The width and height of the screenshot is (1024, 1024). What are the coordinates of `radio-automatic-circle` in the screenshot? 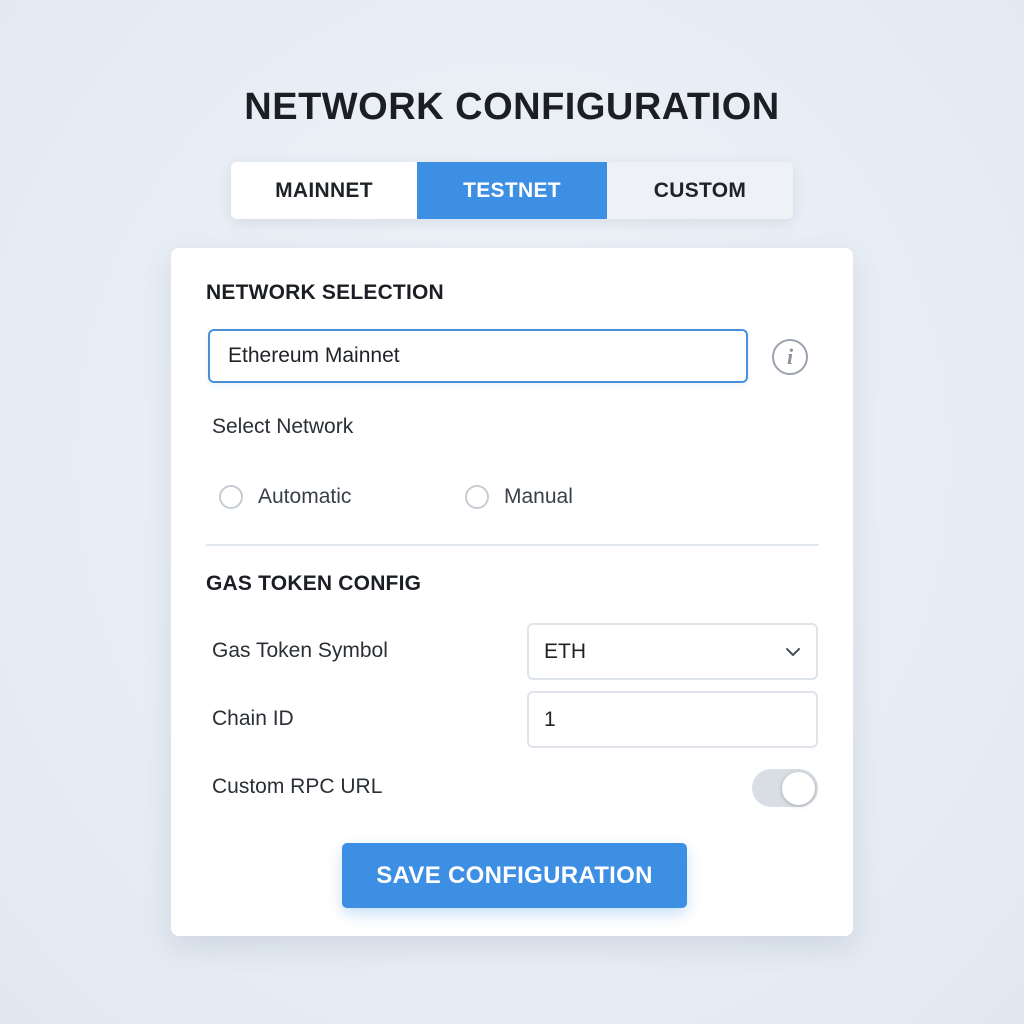 It's located at (231, 497).